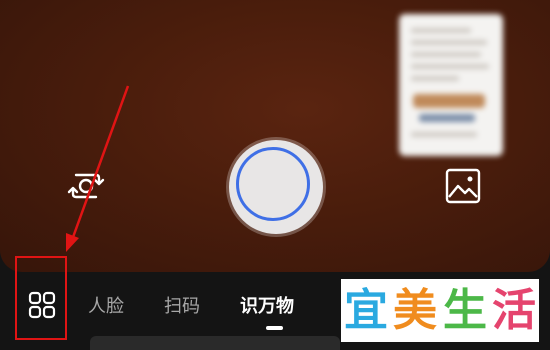 The height and width of the screenshot is (350, 550). I want to click on bottom-bar-edge, so click(215, 343).